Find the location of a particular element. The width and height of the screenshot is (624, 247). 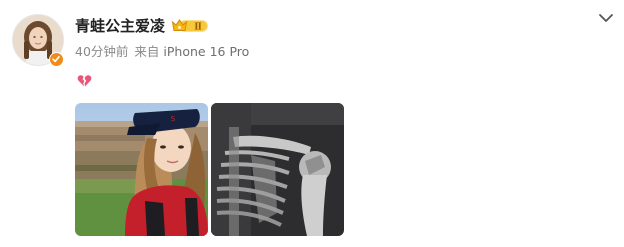

post-device: iPhone 16 Pro is located at coordinates (206, 51).